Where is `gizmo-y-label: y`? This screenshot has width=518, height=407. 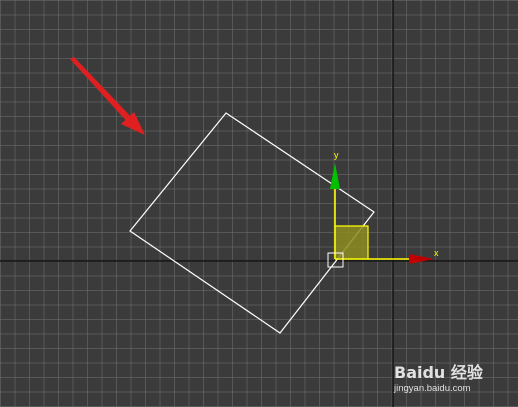 gizmo-y-label: y is located at coordinates (336, 155).